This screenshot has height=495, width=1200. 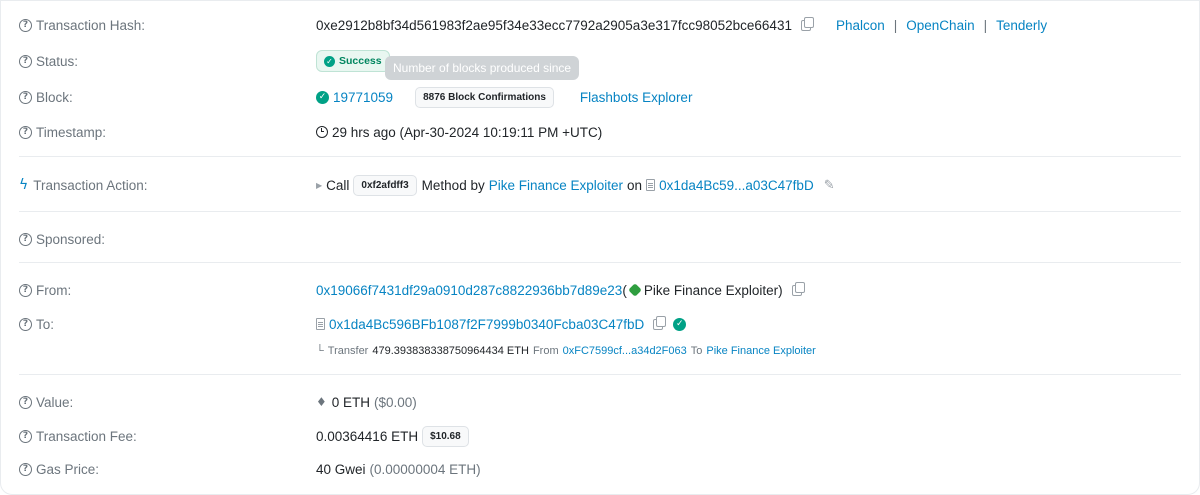 What do you see at coordinates (860, 25) in the screenshot?
I see `link-phalcon: Phalcon` at bounding box center [860, 25].